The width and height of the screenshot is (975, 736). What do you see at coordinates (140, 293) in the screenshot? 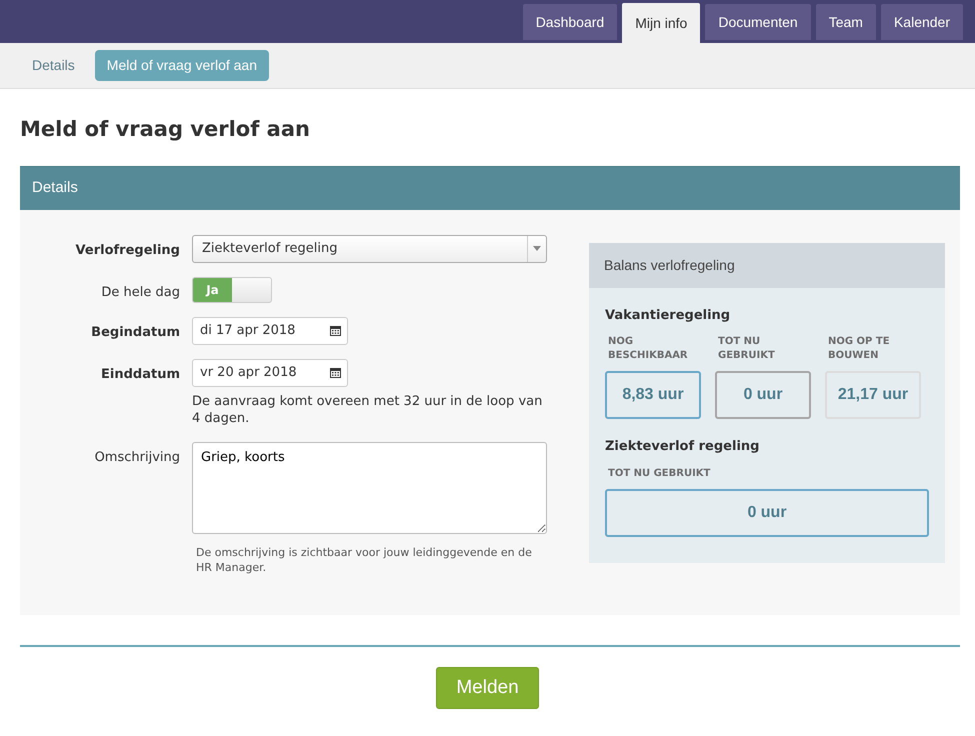
I see `field-label: De hele dag` at bounding box center [140, 293].